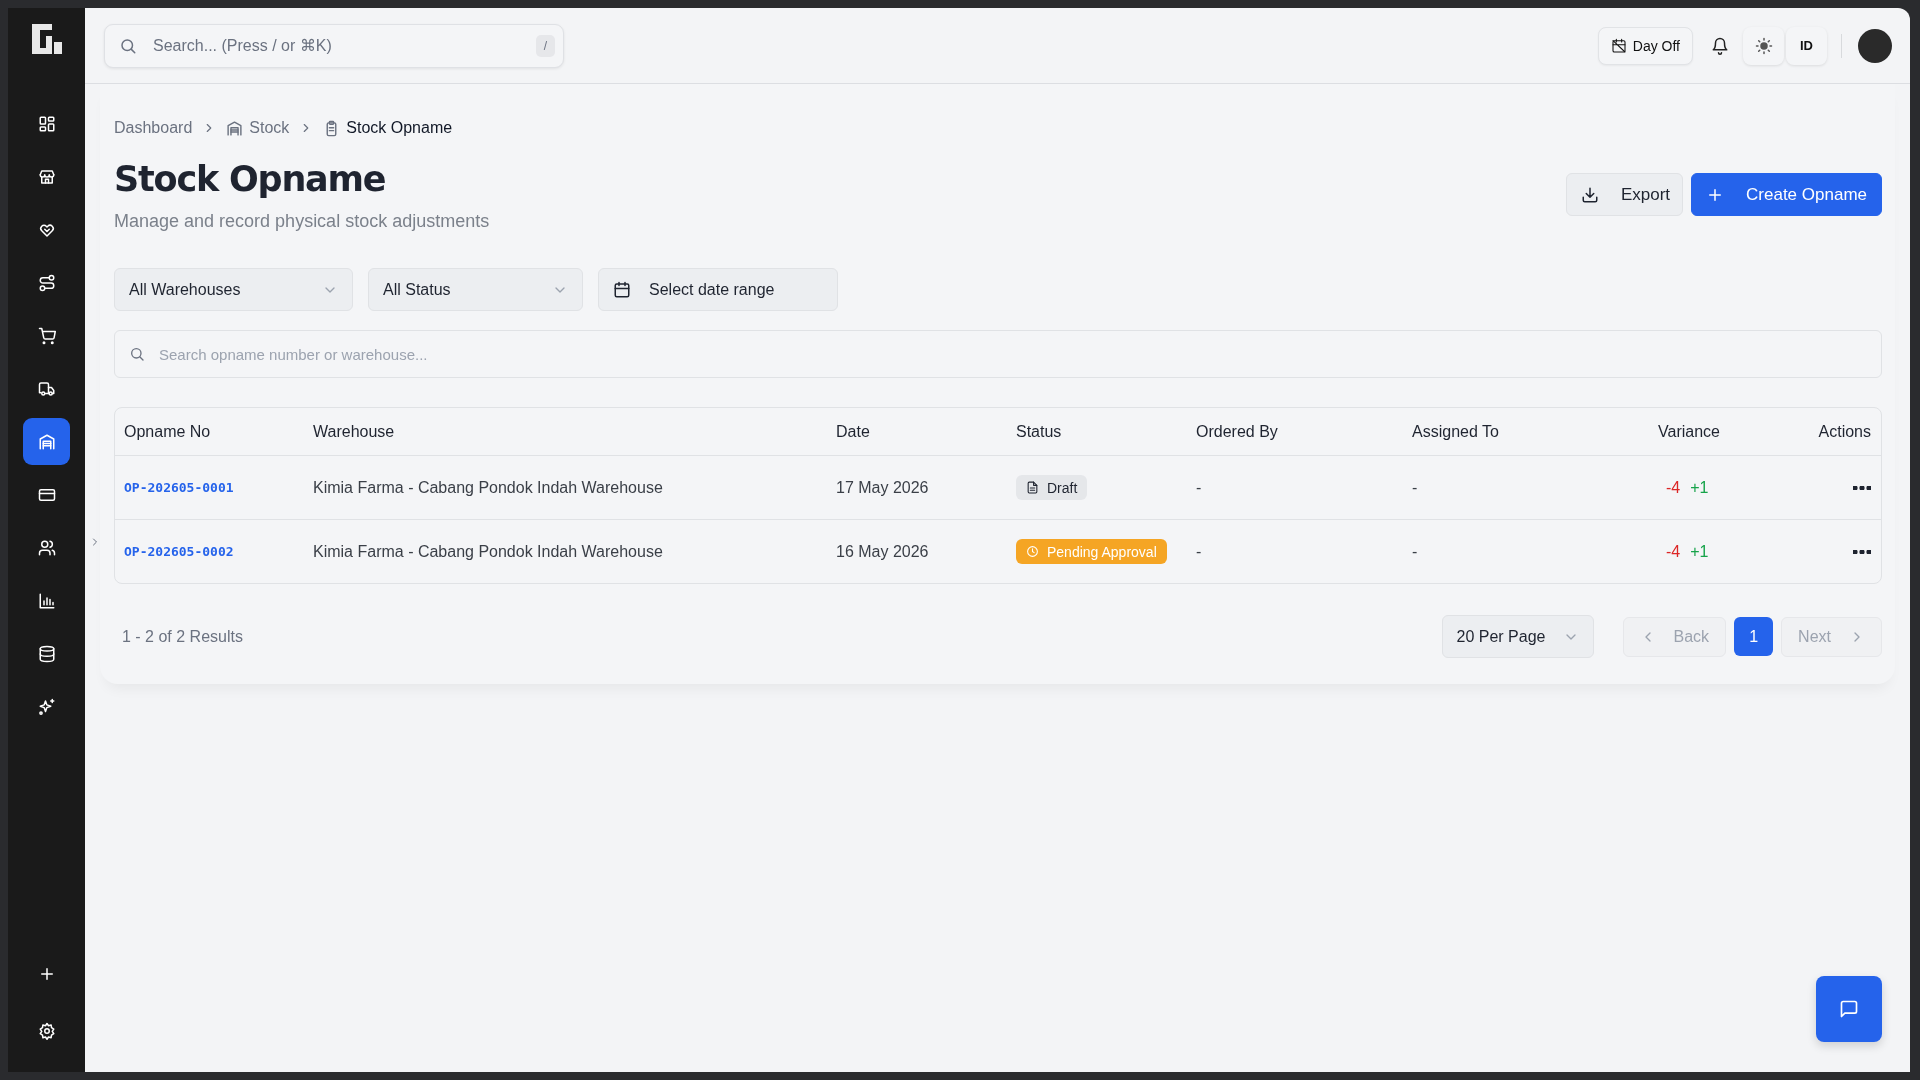 The width and height of the screenshot is (1920, 1080). I want to click on language-button: ID, so click(1806, 45).